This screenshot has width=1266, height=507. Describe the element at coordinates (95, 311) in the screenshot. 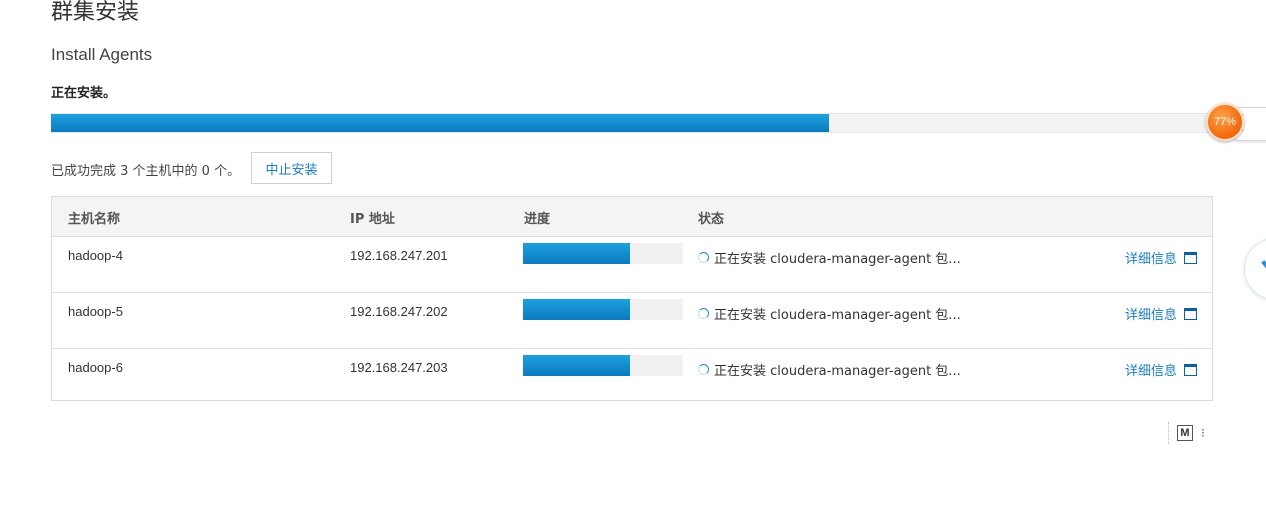

I see `hostname-cell: hadoop-5` at that location.